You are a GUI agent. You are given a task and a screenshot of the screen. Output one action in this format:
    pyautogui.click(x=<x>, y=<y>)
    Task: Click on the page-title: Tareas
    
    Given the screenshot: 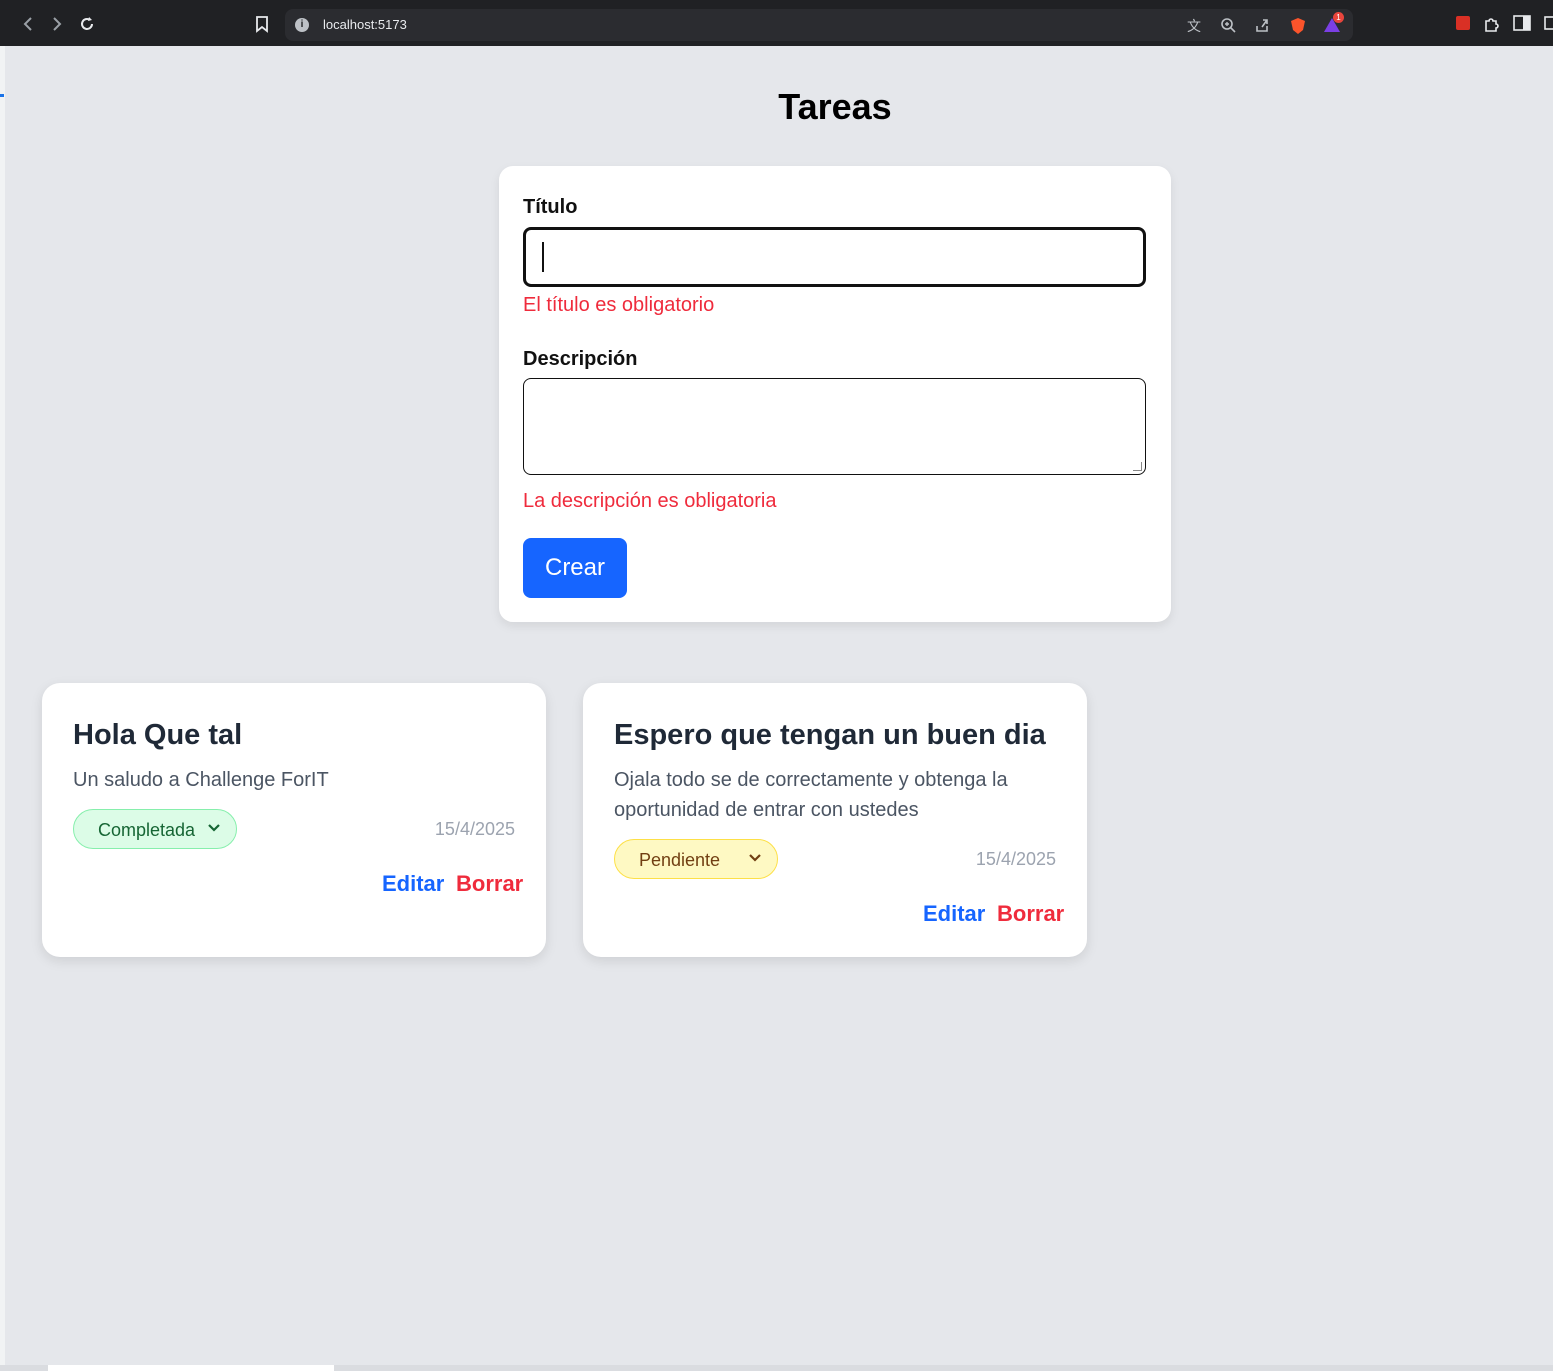 What is the action you would take?
    pyautogui.click(x=835, y=106)
    